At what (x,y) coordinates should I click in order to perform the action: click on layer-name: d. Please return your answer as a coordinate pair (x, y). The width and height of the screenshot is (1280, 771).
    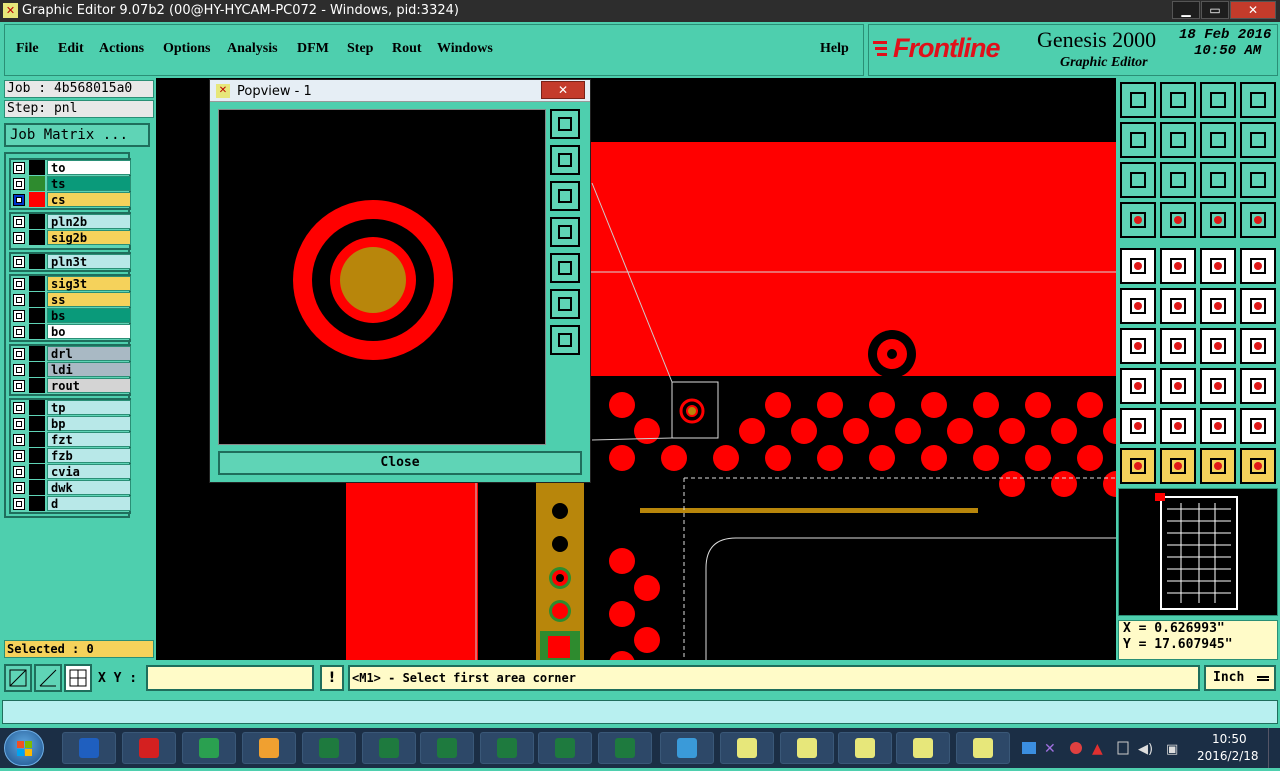
    Looking at the image, I should click on (89, 503).